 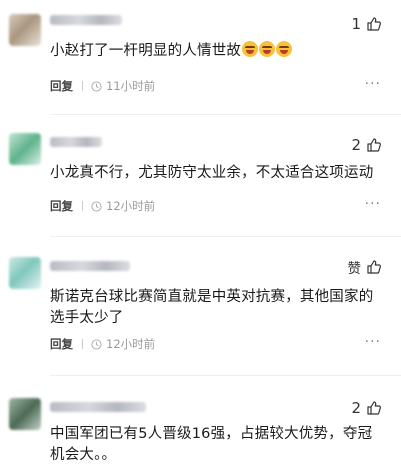 What do you see at coordinates (365, 267) in the screenshot?
I see `like-button: 赞` at bounding box center [365, 267].